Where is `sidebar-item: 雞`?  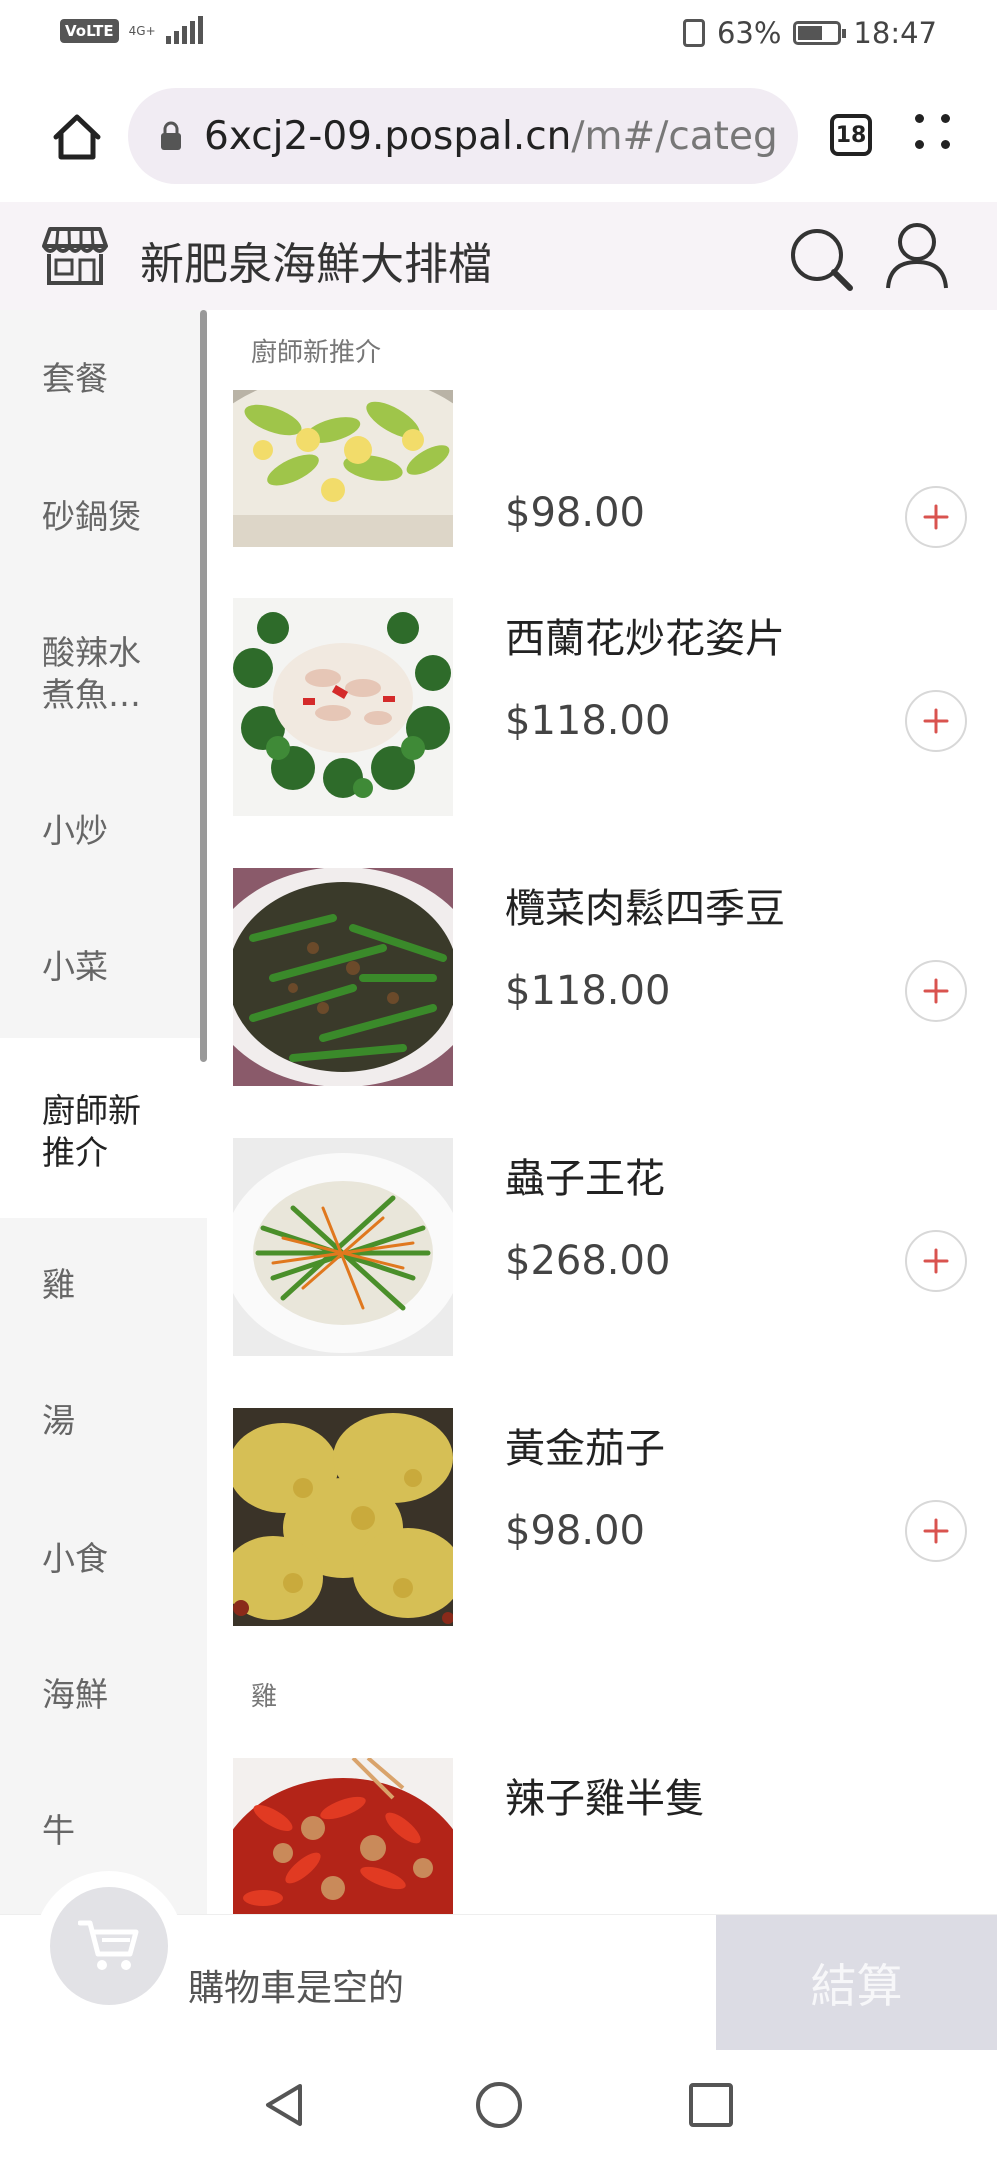
sidebar-item: 雞 is located at coordinates (103, 1285).